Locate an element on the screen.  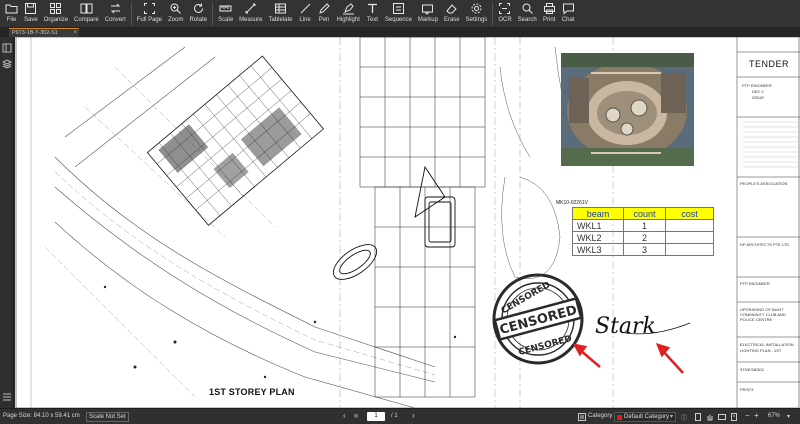
table-header-row: beam count cost is located at coordinates (643, 213).